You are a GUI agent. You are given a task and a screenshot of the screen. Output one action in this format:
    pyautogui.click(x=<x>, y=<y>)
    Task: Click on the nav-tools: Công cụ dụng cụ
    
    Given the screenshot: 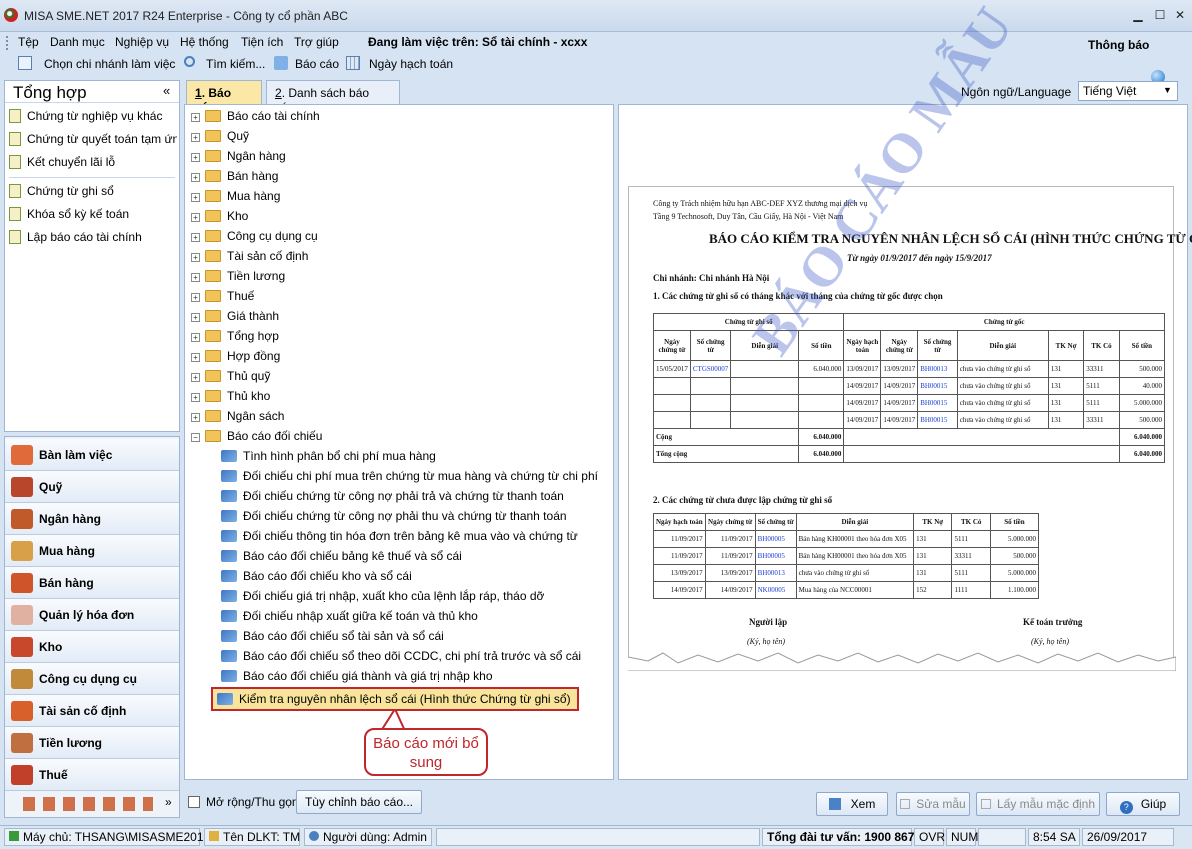 What is the action you would take?
    pyautogui.click(x=92, y=679)
    